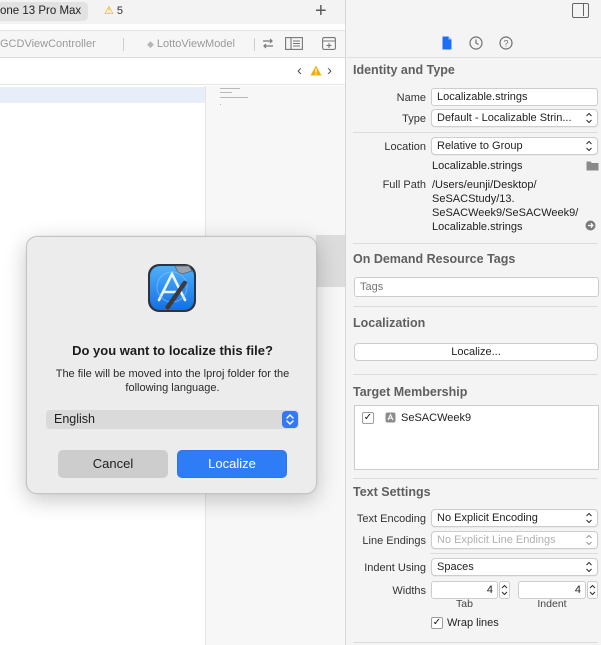 Image resolution: width=601 pixels, height=645 pixels. I want to click on section-title-tags: On Demand Resource Tags, so click(434, 259).